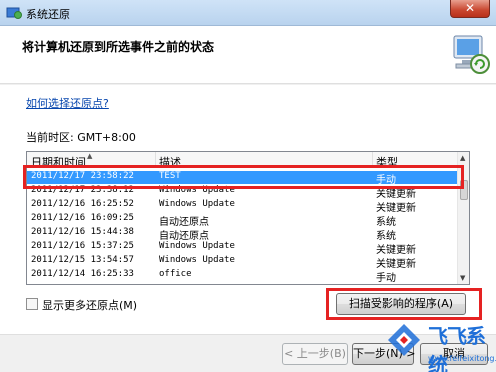 This screenshot has height=372, width=496. I want to click on watermark-text: 飞飞系统, so click(457, 348).